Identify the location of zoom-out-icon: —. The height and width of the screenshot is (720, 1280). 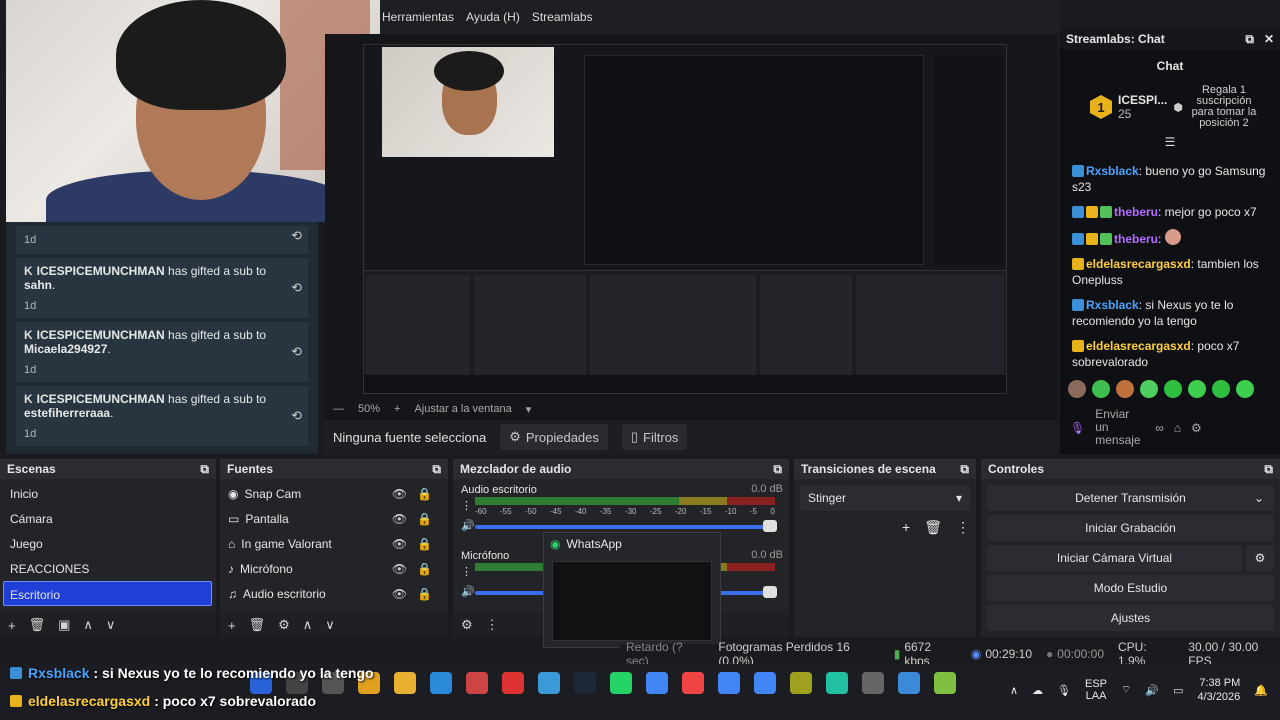
(338, 409).